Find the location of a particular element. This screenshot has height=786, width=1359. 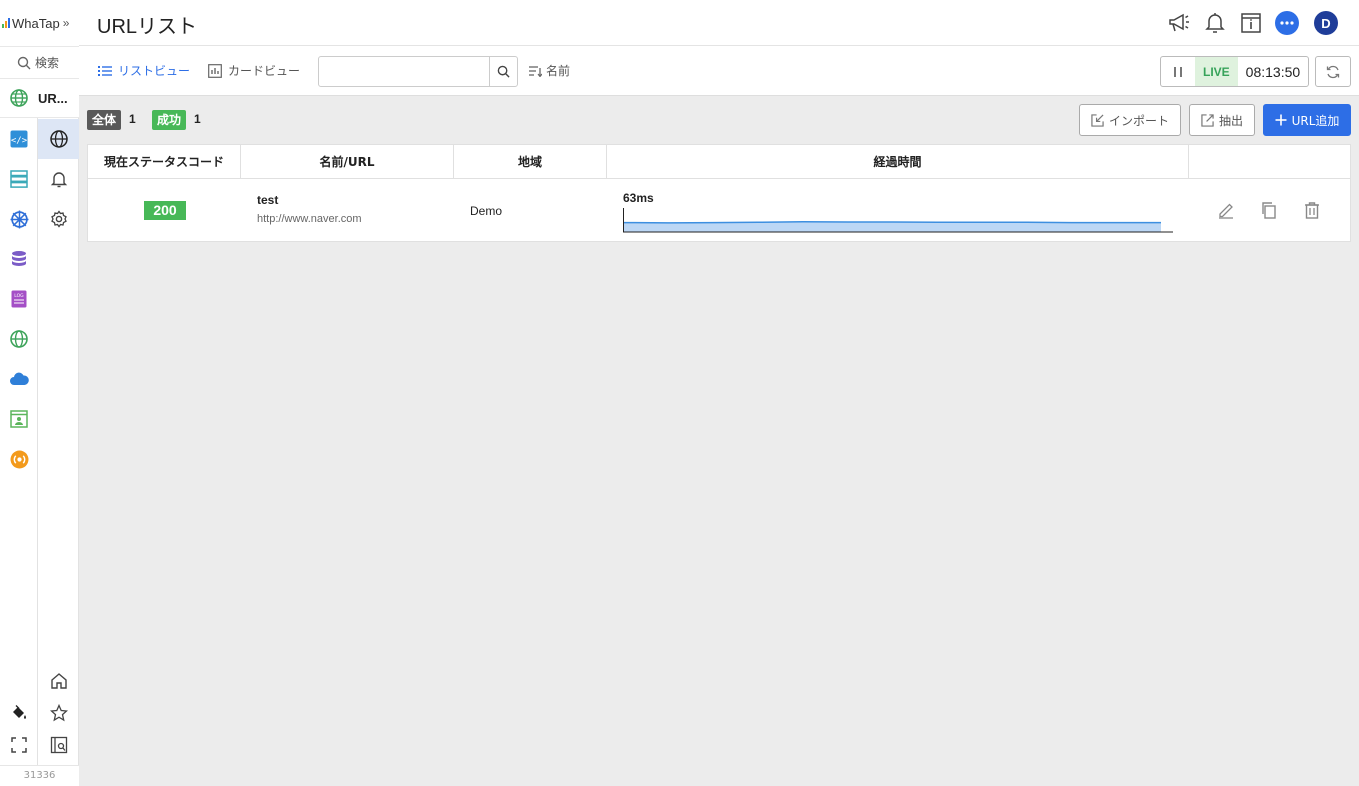

log-icon: LOG is located at coordinates (19, 299).